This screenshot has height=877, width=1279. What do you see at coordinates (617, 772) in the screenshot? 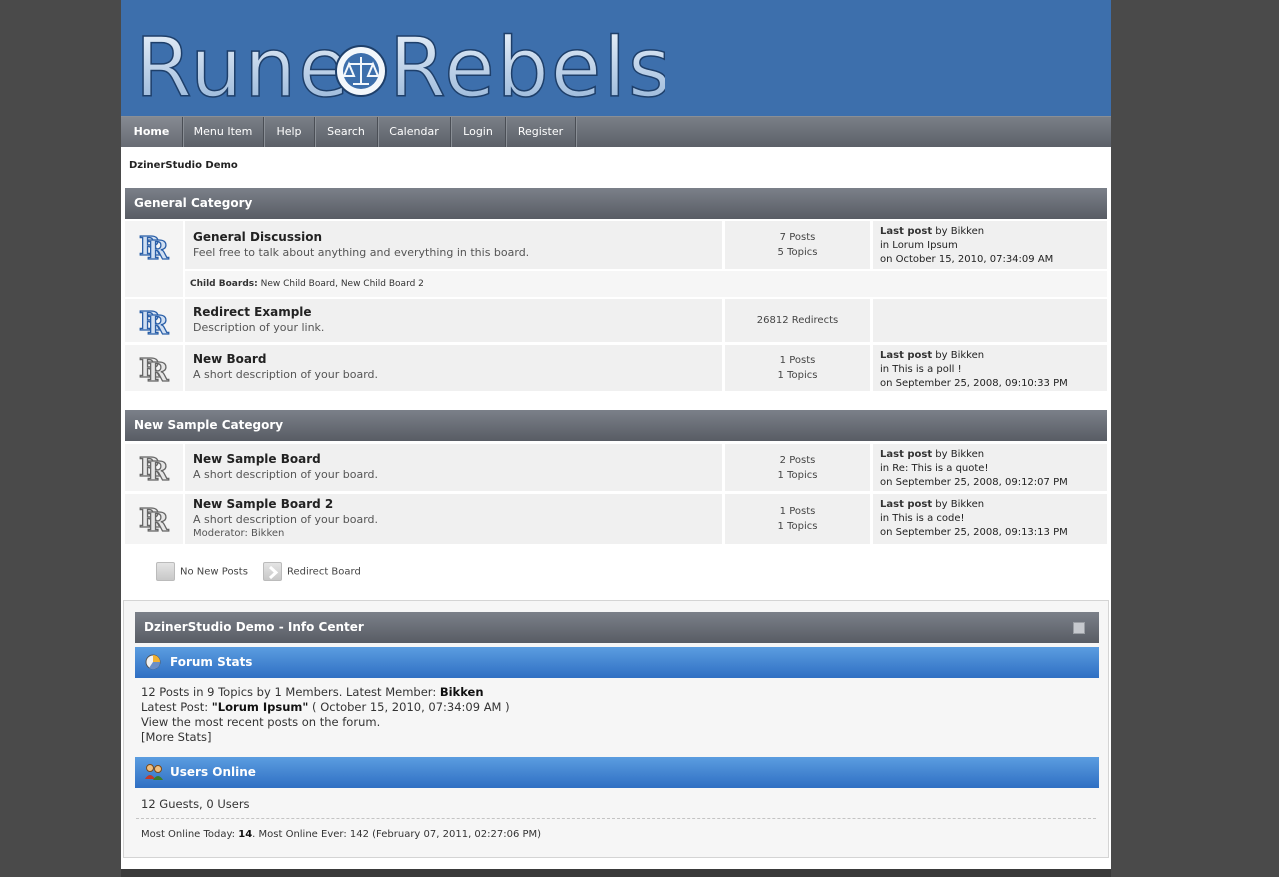
I see `users-online-header: Users Online` at bounding box center [617, 772].